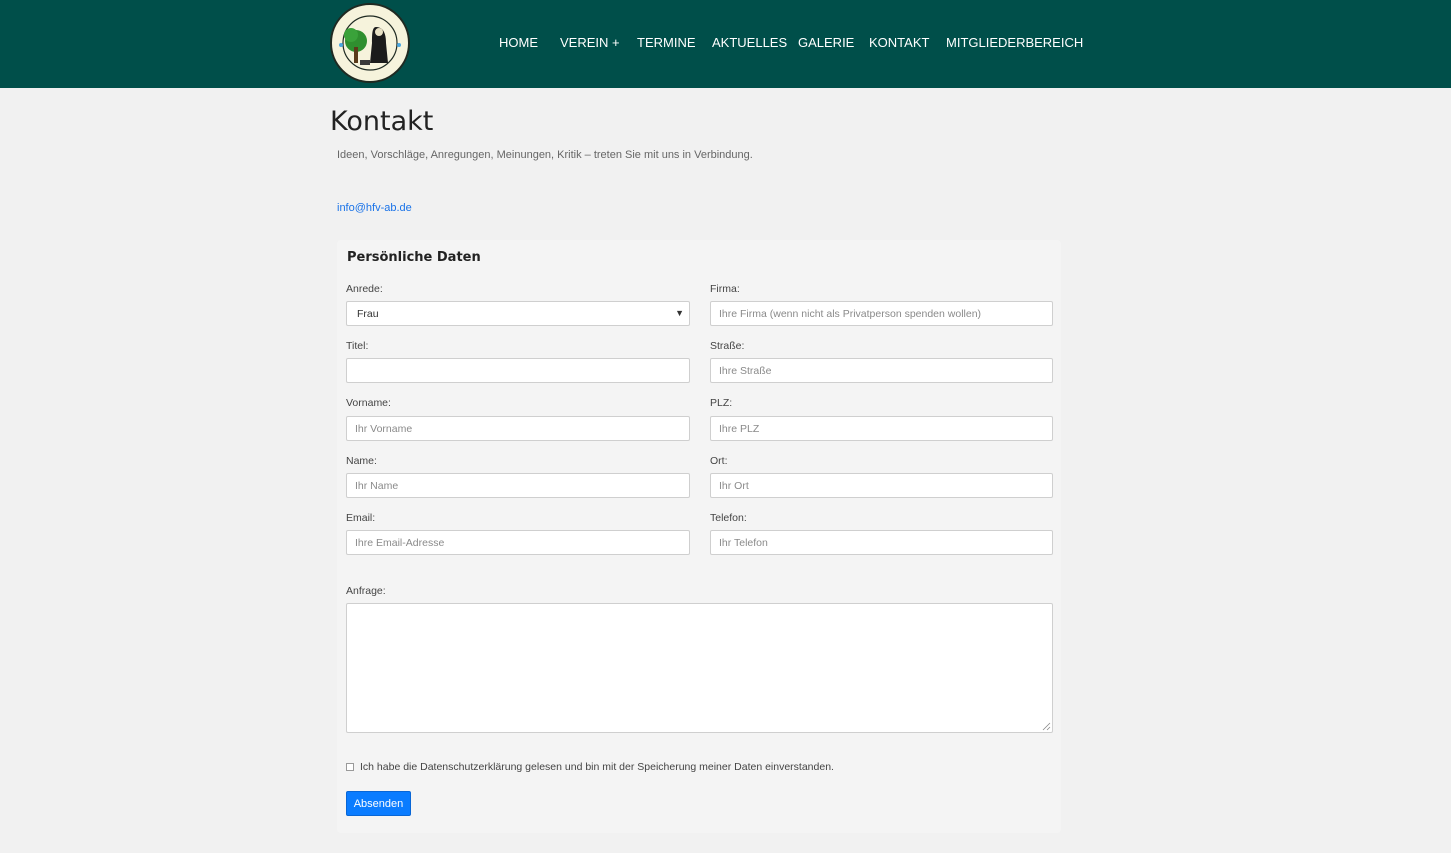 The height and width of the screenshot is (853, 1451). I want to click on telefon-input, so click(881, 542).